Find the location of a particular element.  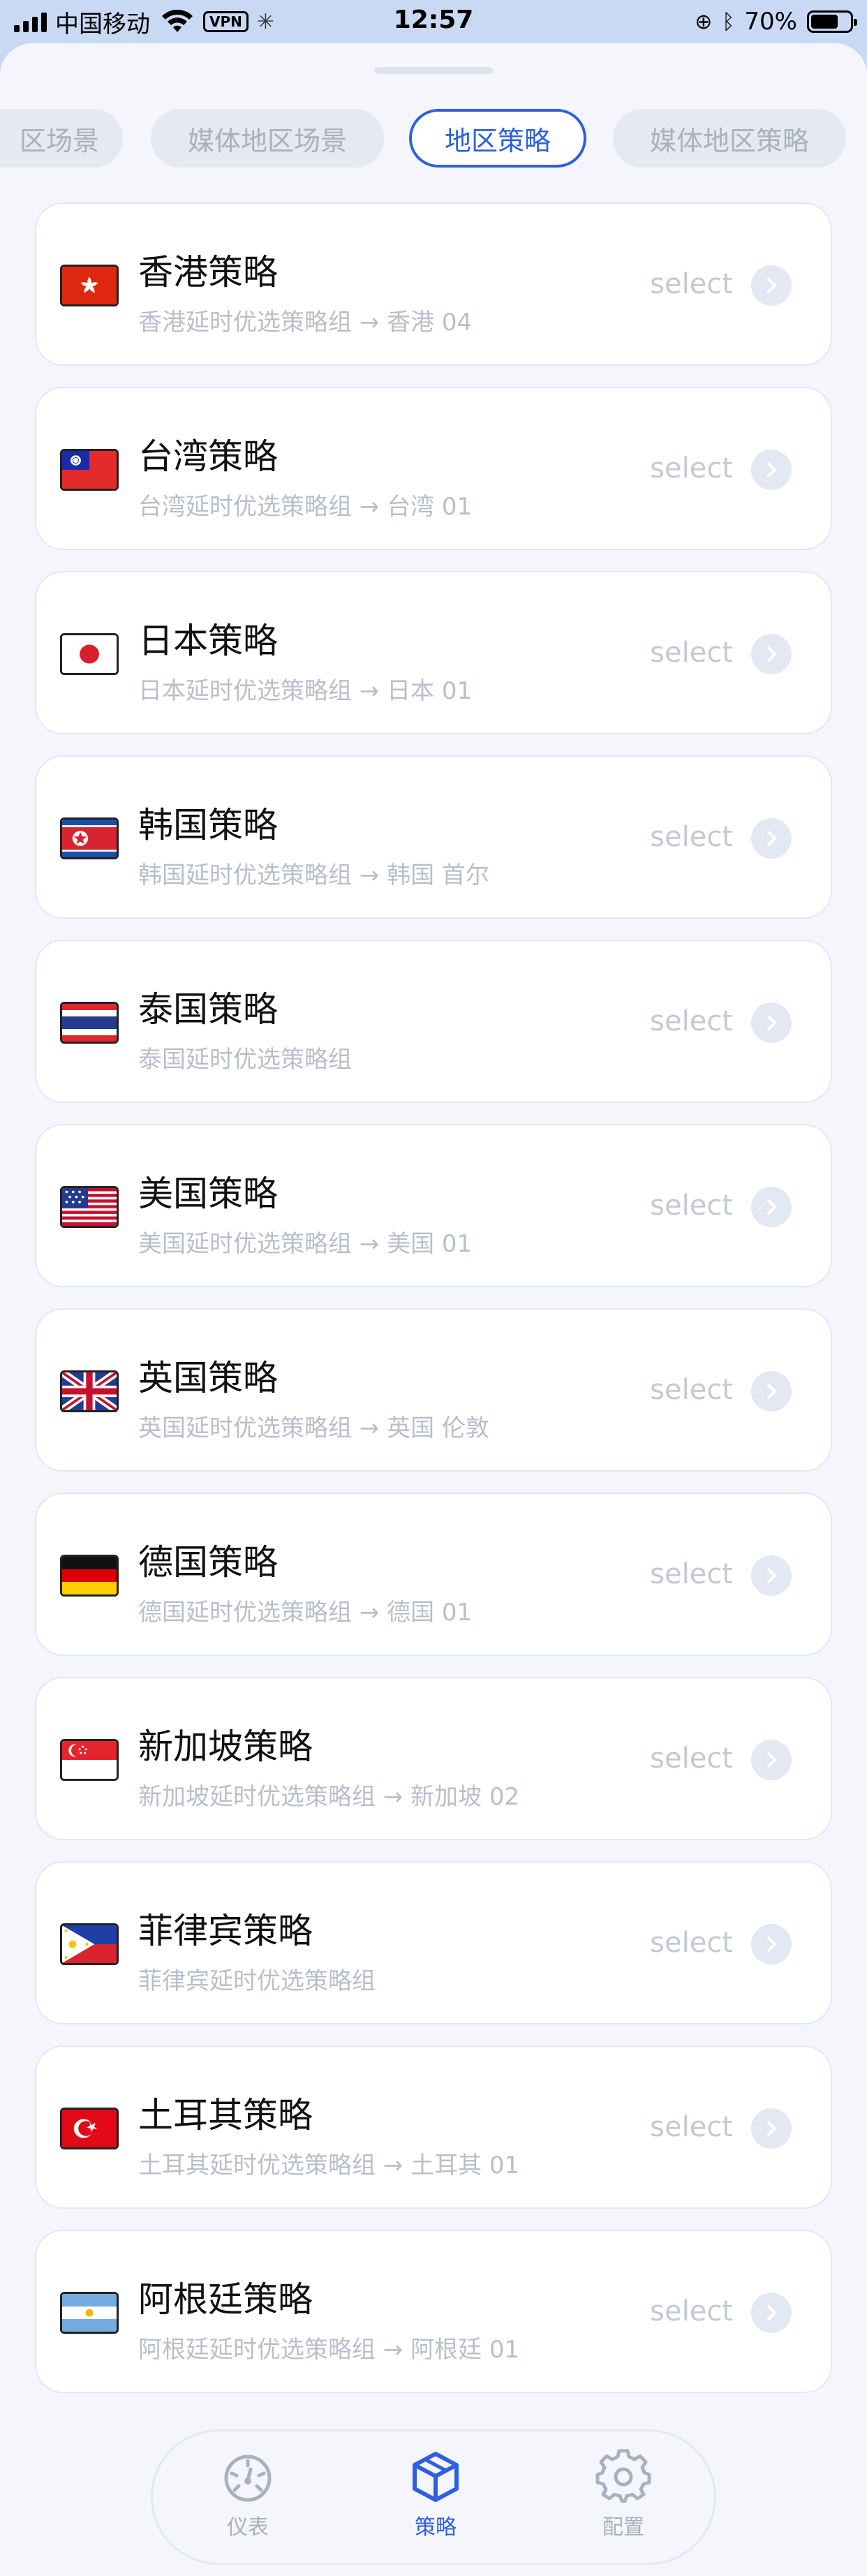

nav-dashboard-label: 仪表 is located at coordinates (248, 2527).